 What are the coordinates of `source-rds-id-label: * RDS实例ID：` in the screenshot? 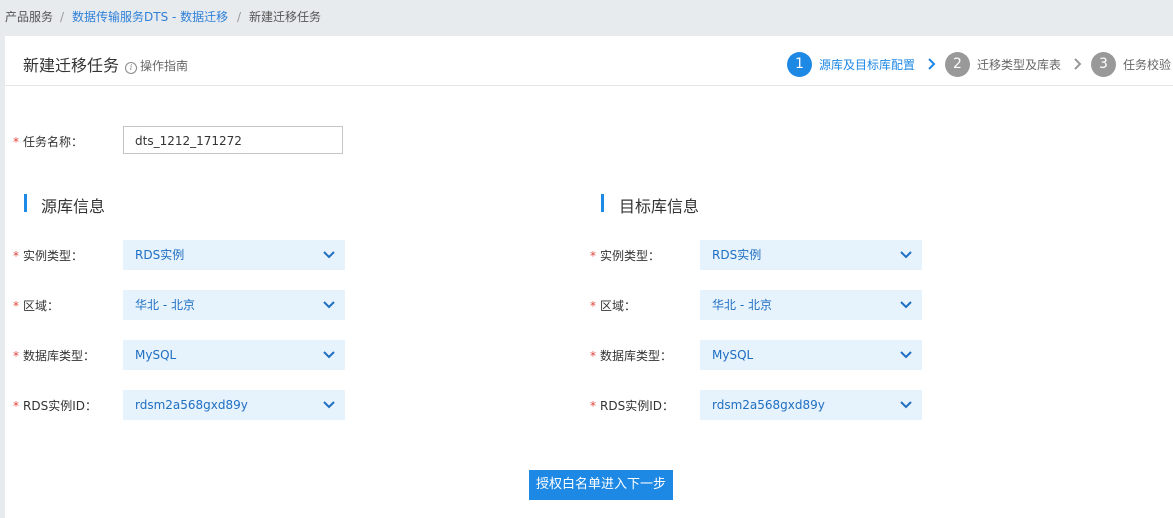 It's located at (55, 405).